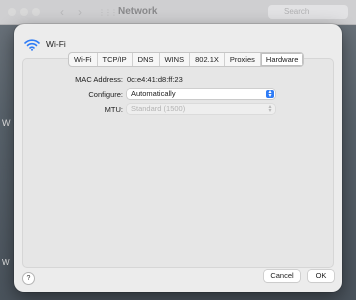 Image resolution: width=356 pixels, height=300 pixels. Describe the element at coordinates (282, 59) in the screenshot. I see `tab-hardware: Hardware` at that location.